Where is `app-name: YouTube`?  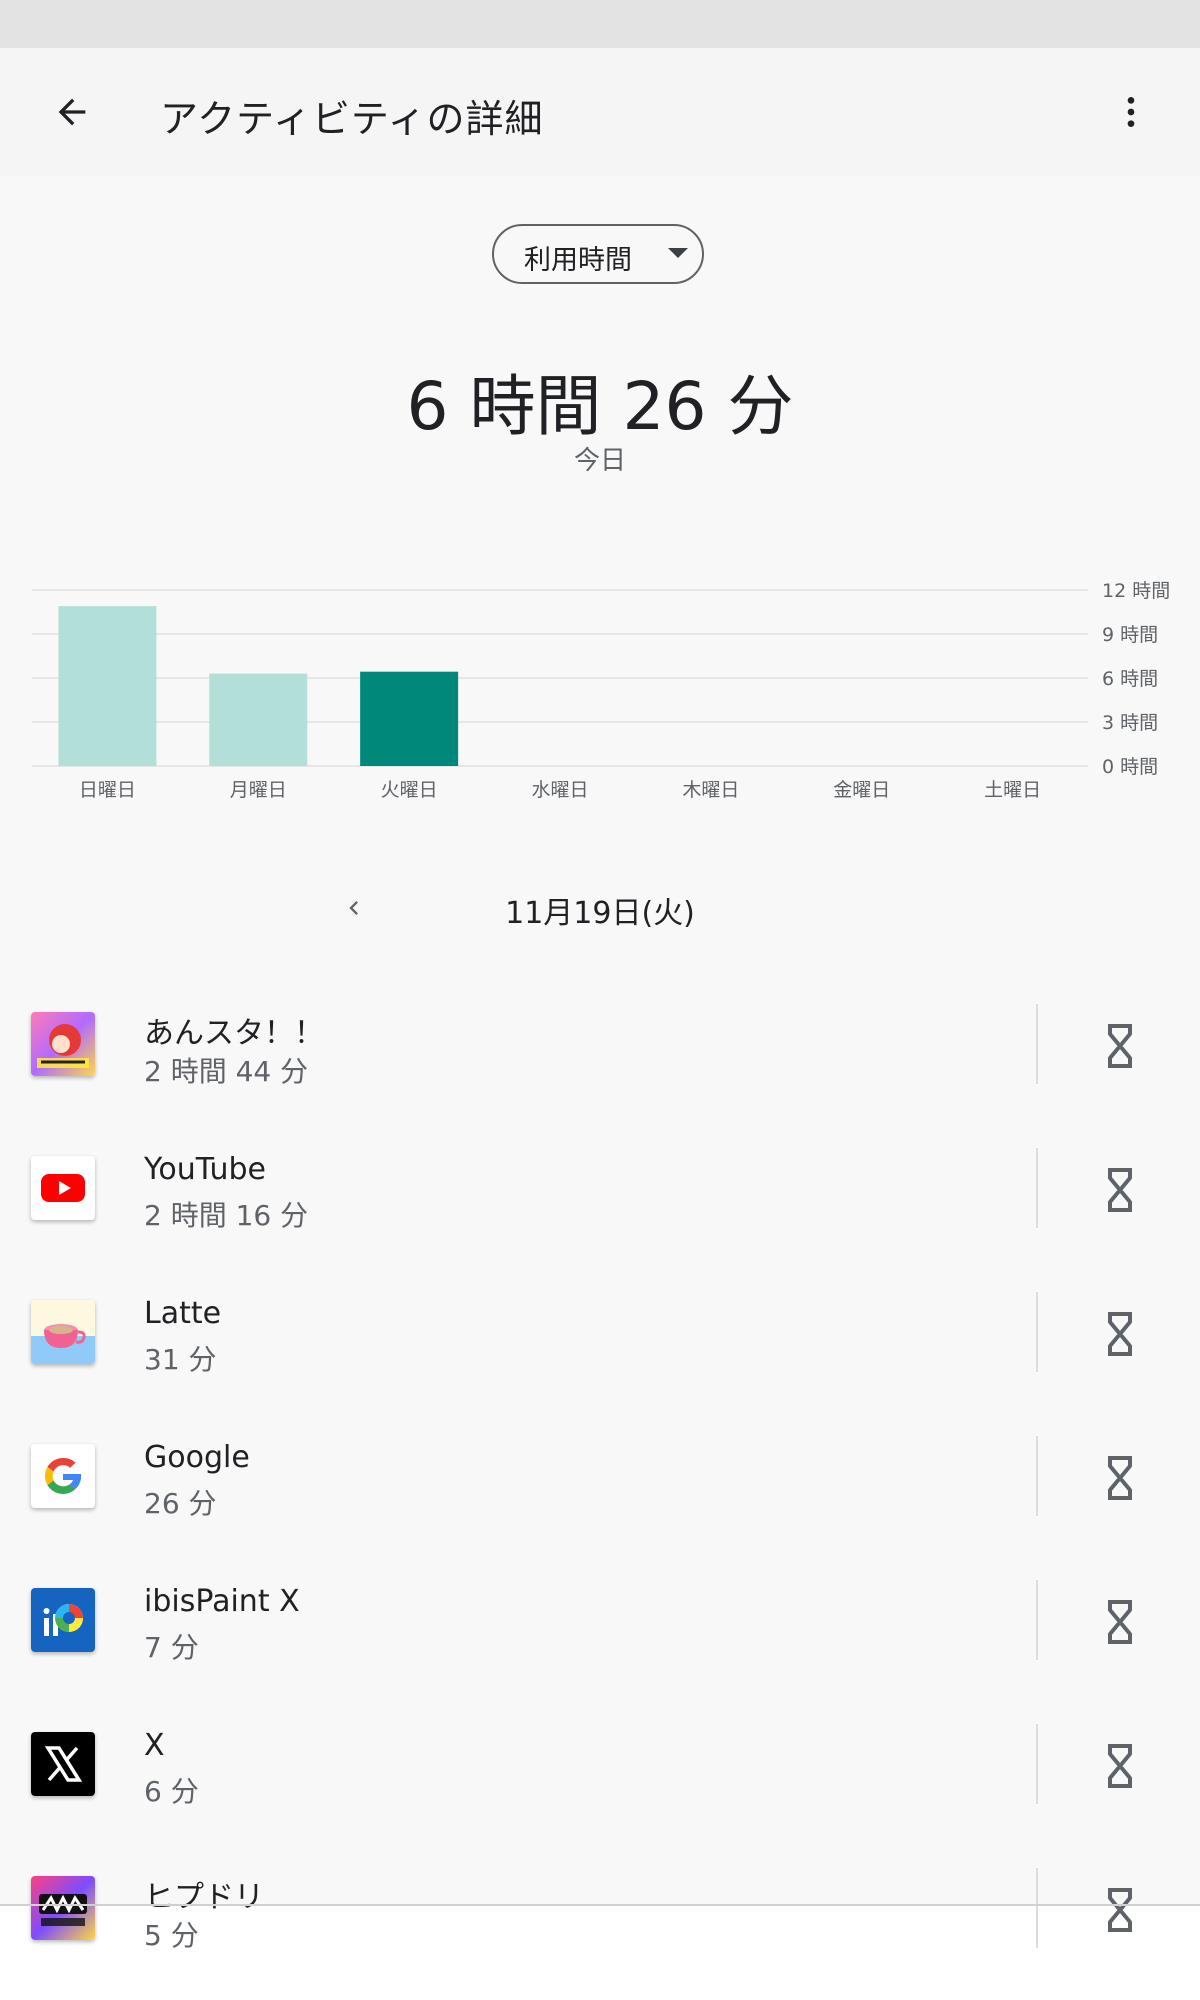
app-name: YouTube is located at coordinates (205, 1169).